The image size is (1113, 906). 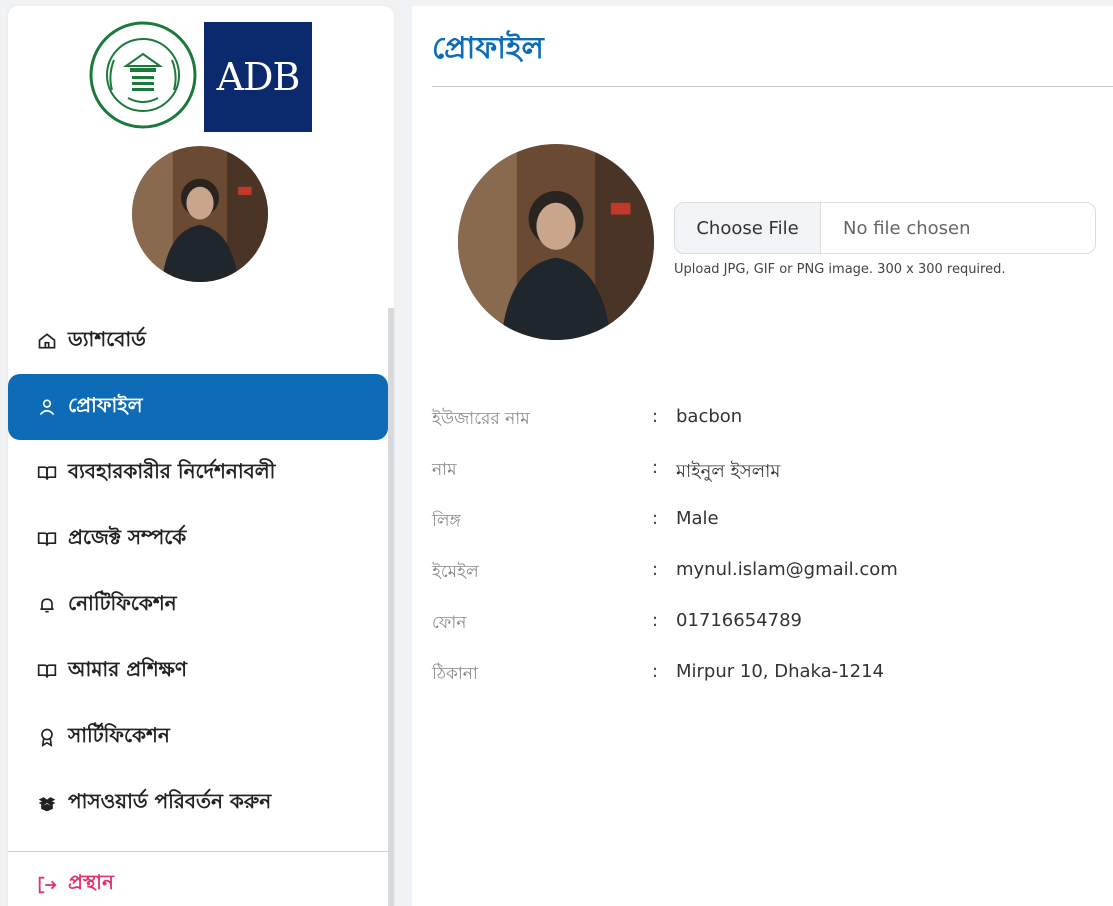 What do you see at coordinates (172, 470) in the screenshot?
I see `sidebar-item-label: ব্যবহারকারীর নির্দেশনাবলী` at bounding box center [172, 470].